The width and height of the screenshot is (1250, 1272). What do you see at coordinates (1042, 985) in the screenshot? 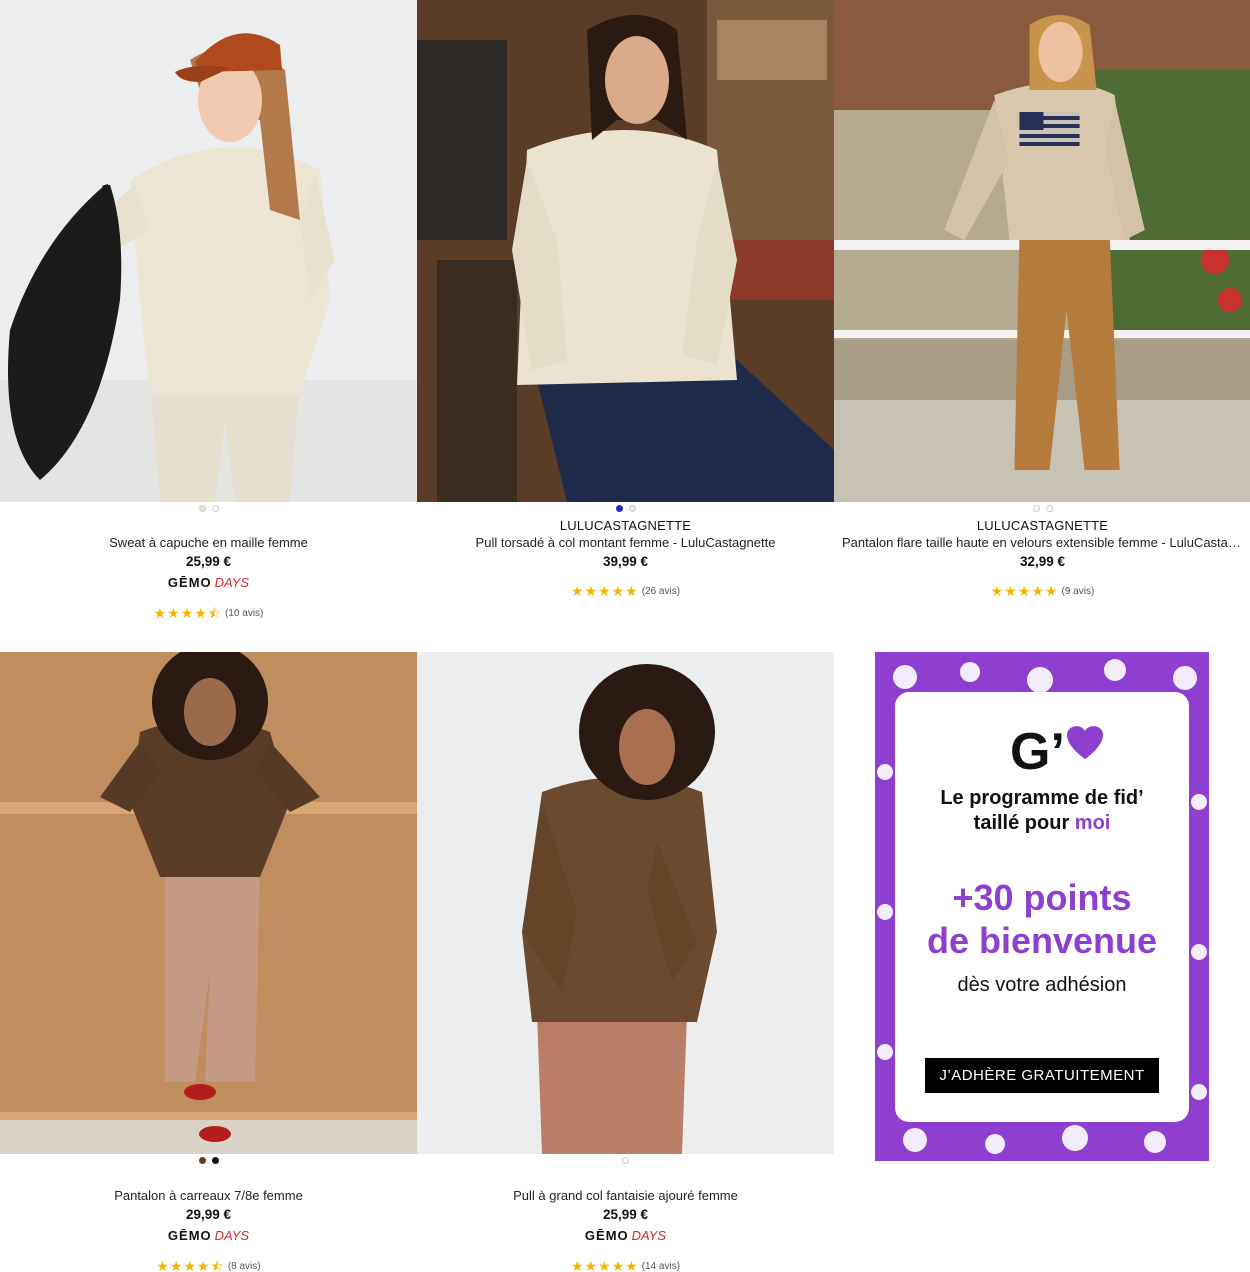
I see `promo-membership-text: dès votre adhésion` at bounding box center [1042, 985].